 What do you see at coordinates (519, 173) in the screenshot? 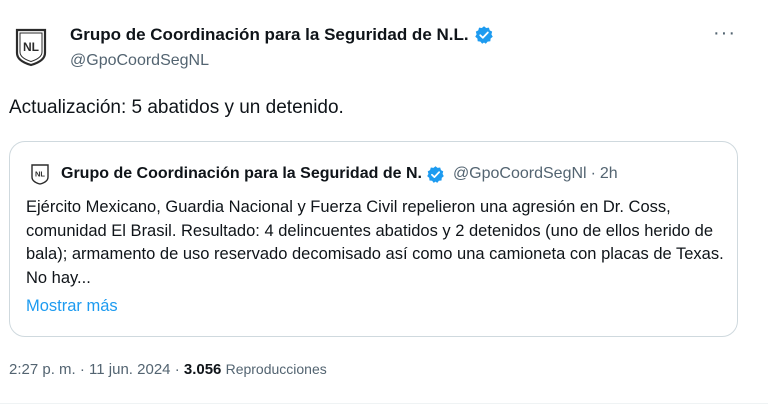
I see `quoted-handle: @GpoCoordSegNl` at bounding box center [519, 173].